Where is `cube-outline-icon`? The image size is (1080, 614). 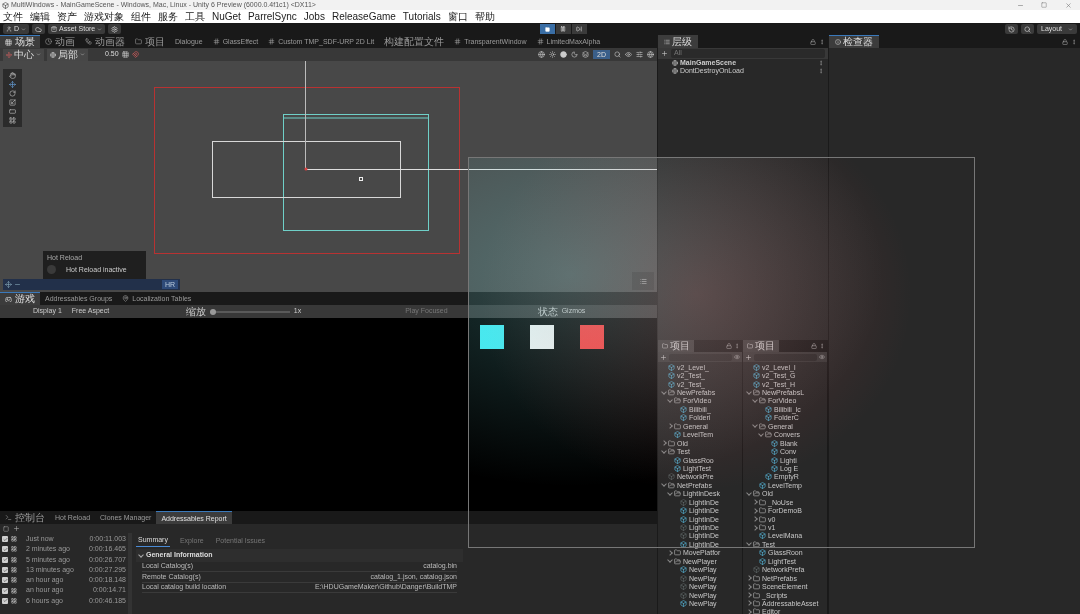
cube-outline-icon is located at coordinates (671, 477).